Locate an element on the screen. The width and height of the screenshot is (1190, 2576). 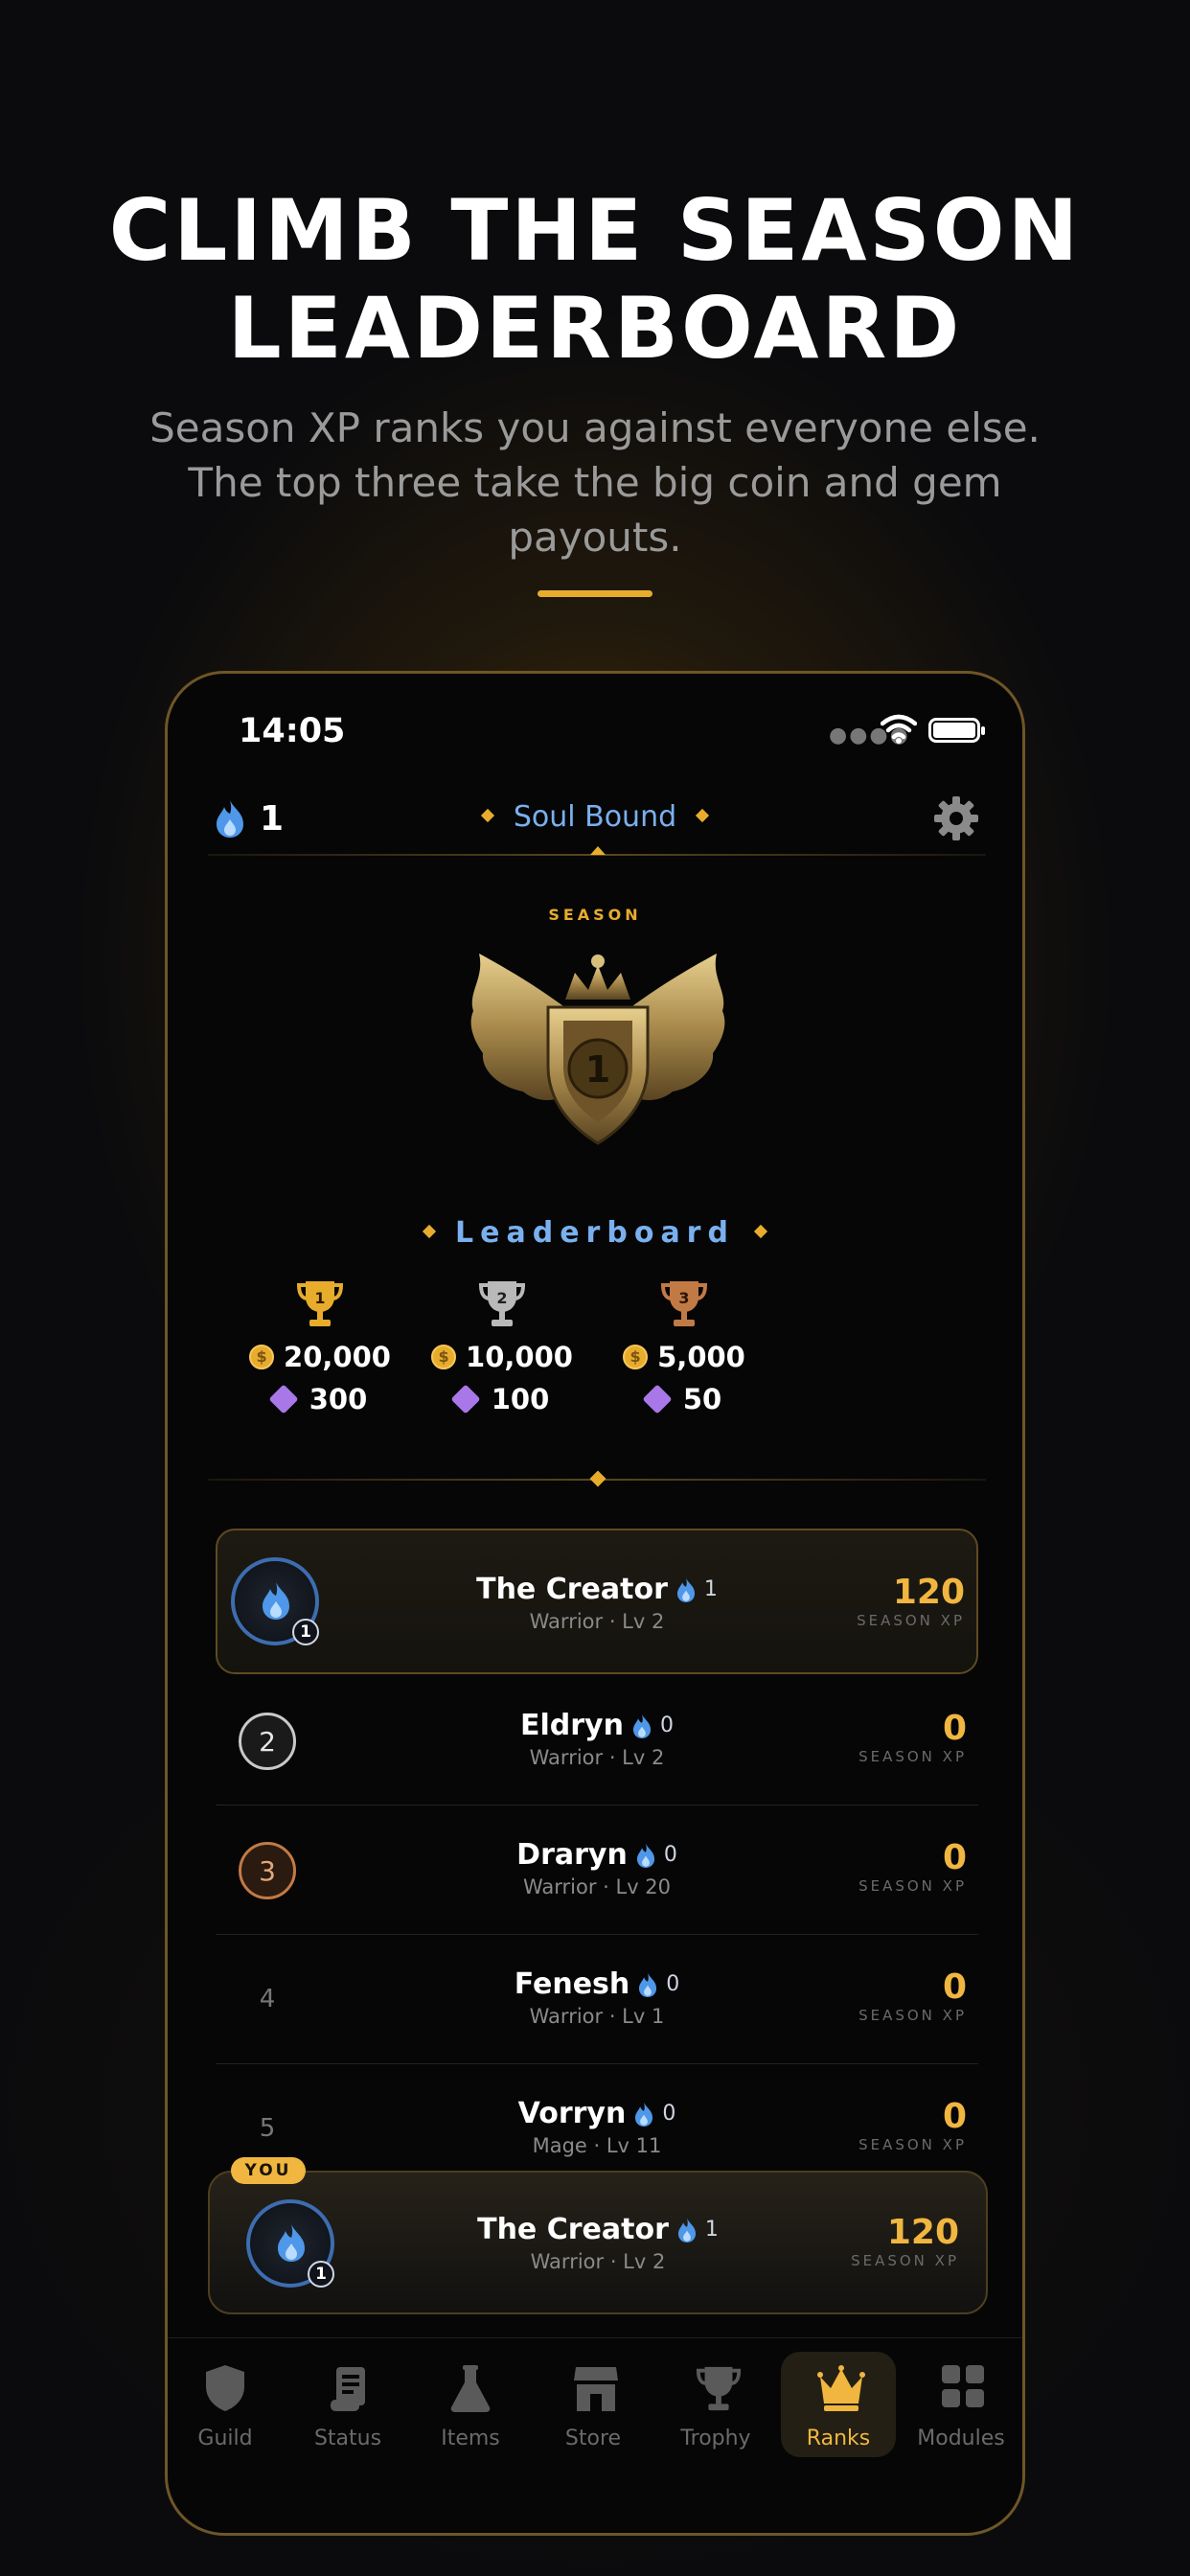
tab-modules: Modules is located at coordinates (961, 2404).